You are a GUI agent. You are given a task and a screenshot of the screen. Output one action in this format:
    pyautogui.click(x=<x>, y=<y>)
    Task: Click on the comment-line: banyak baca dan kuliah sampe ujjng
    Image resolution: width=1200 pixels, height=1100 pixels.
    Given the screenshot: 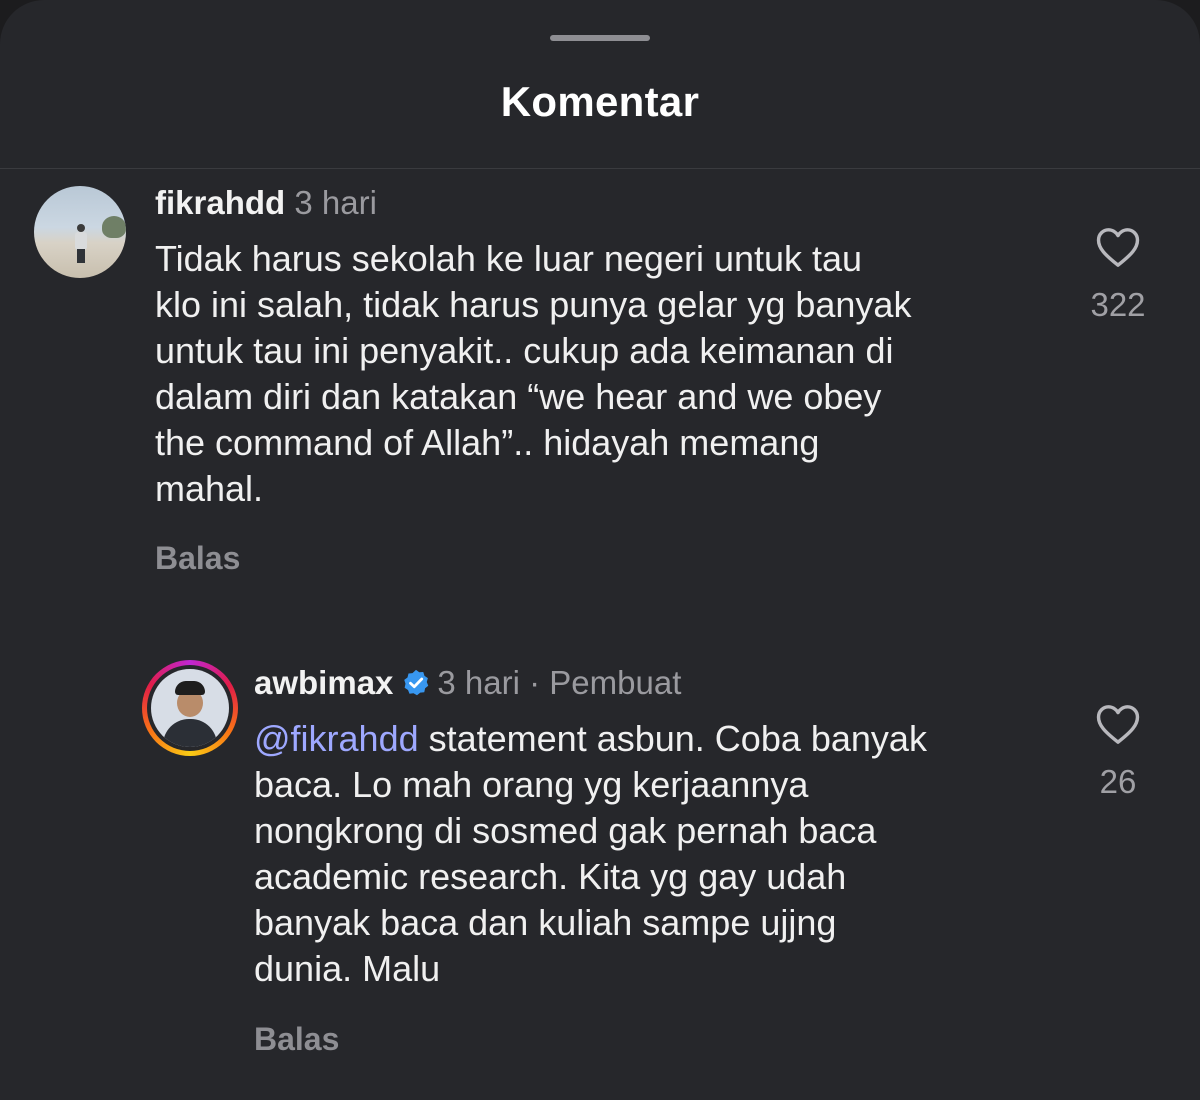 What is the action you would take?
    pyautogui.click(x=545, y=922)
    